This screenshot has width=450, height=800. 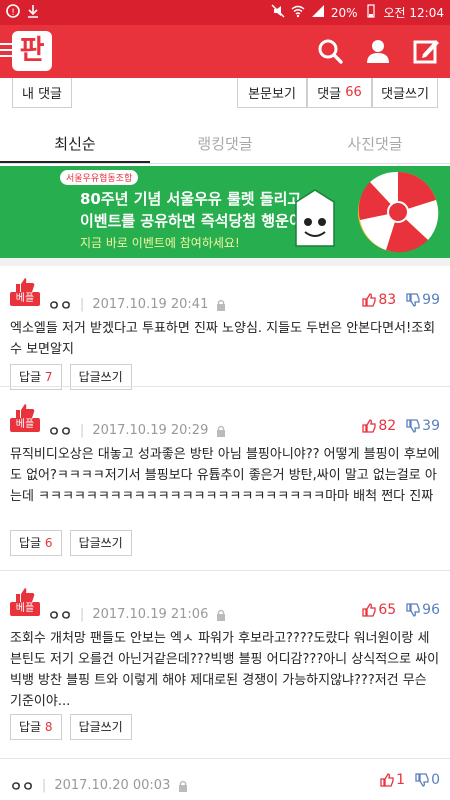 What do you see at coordinates (329, 94) in the screenshot?
I see `comments-label: 댓글` at bounding box center [329, 94].